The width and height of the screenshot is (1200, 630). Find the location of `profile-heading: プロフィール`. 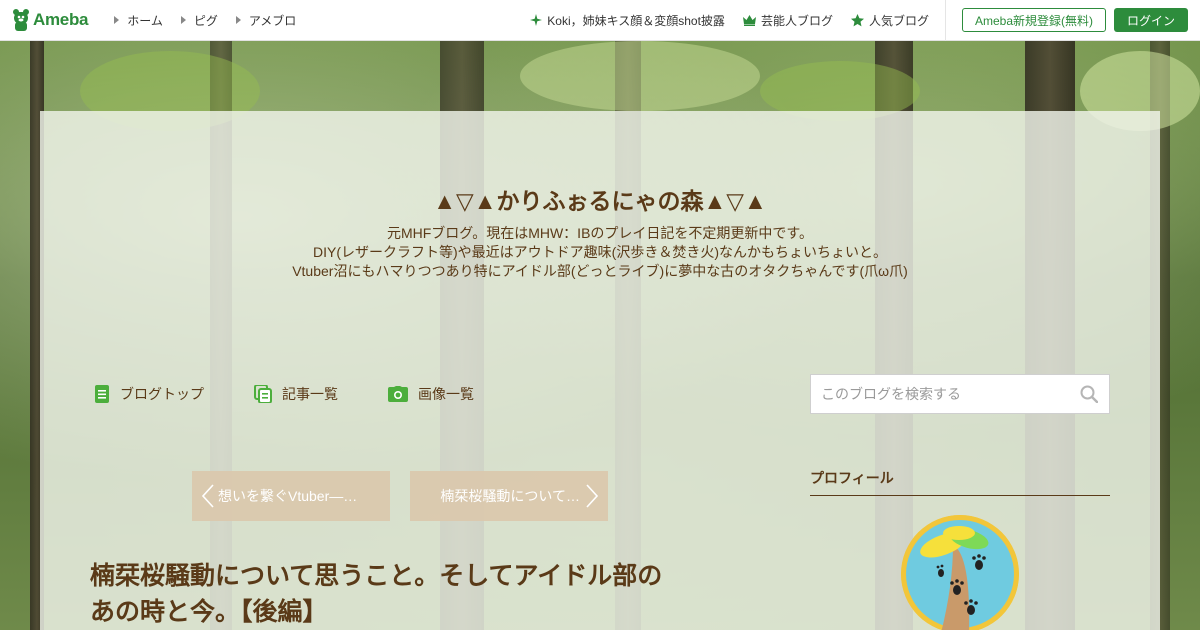

profile-heading: プロフィール is located at coordinates (960, 482).